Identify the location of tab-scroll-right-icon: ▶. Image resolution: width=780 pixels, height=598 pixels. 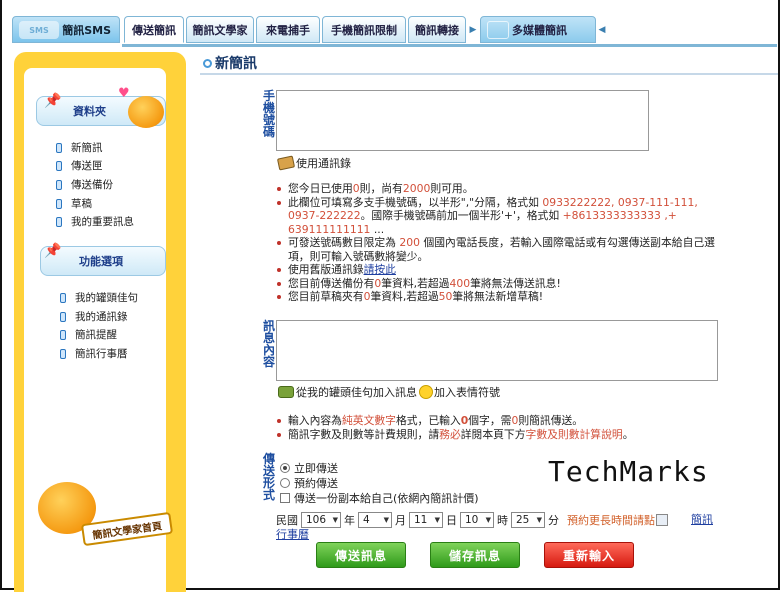
(473, 29).